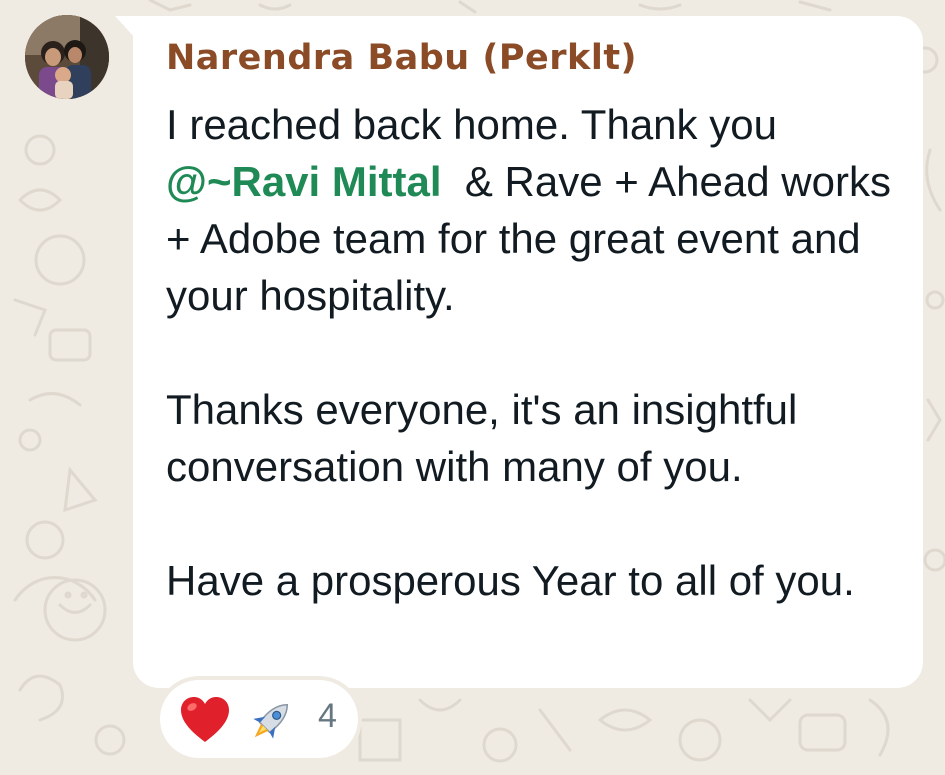  Describe the element at coordinates (304, 181) in the screenshot. I see `mention-link: @~Ravi Mittal` at that location.